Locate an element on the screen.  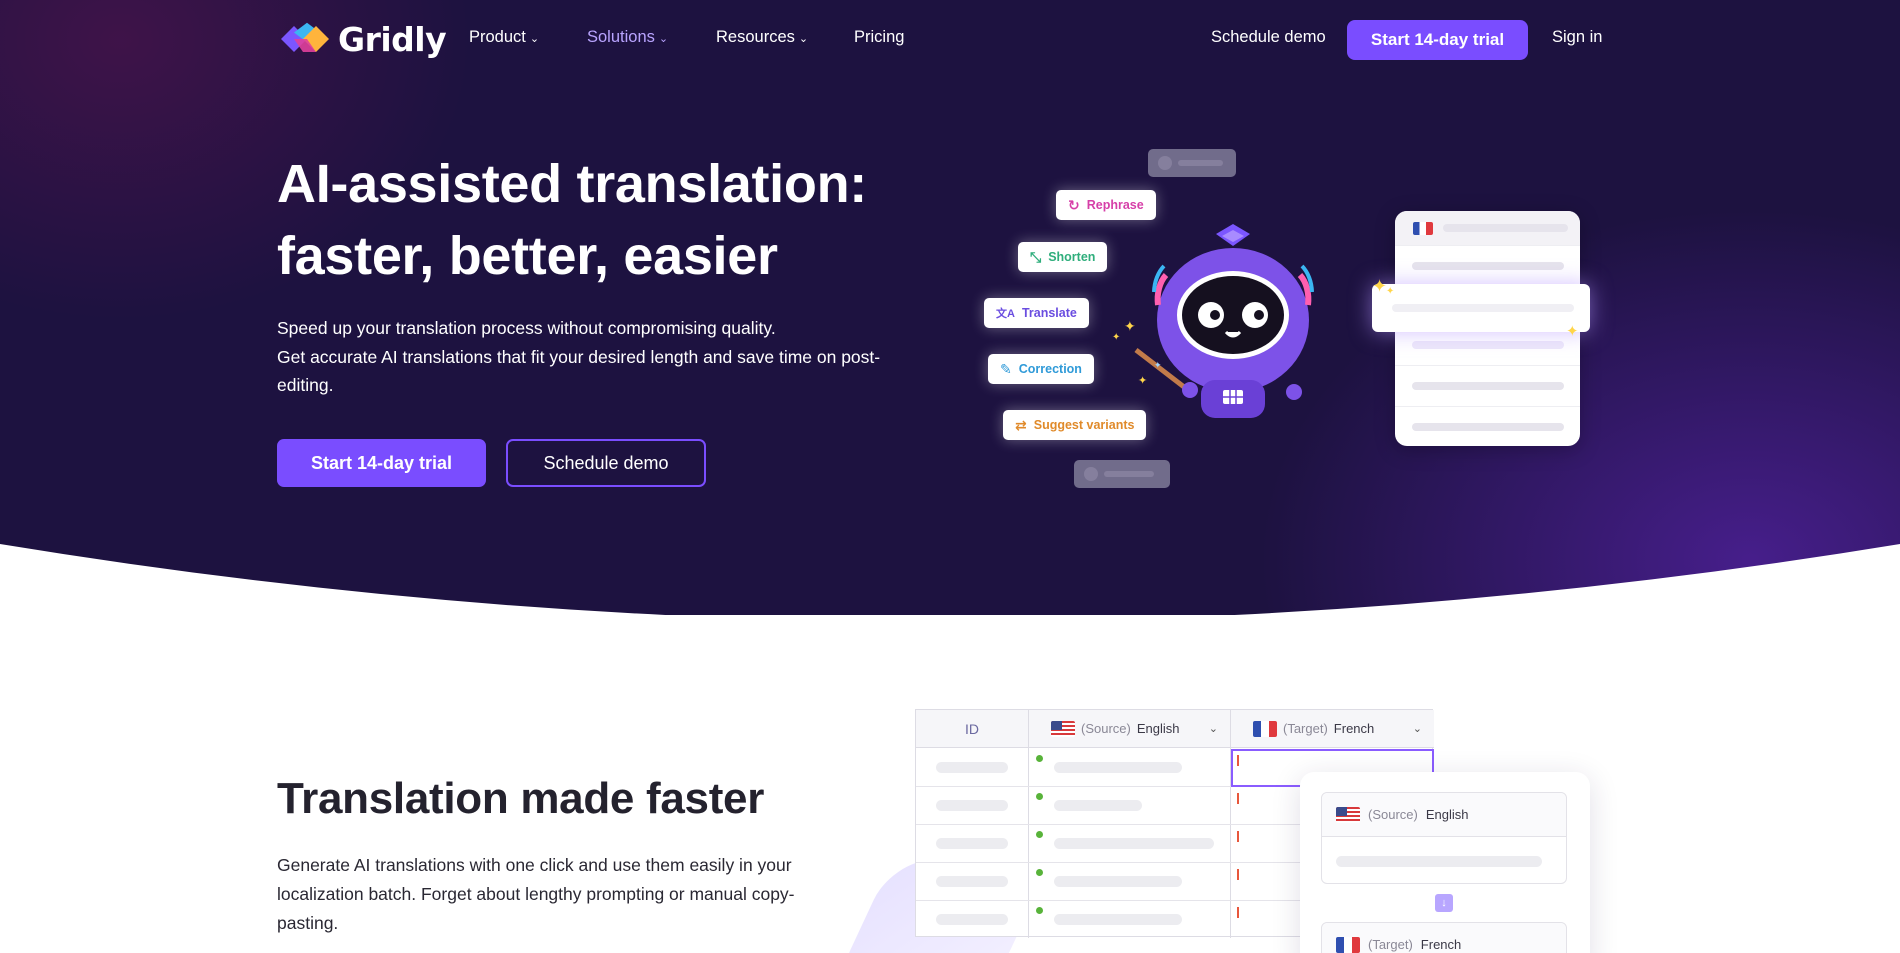
grid-header-source: (Source) English ⌄ is located at coordinates (1129, 729).